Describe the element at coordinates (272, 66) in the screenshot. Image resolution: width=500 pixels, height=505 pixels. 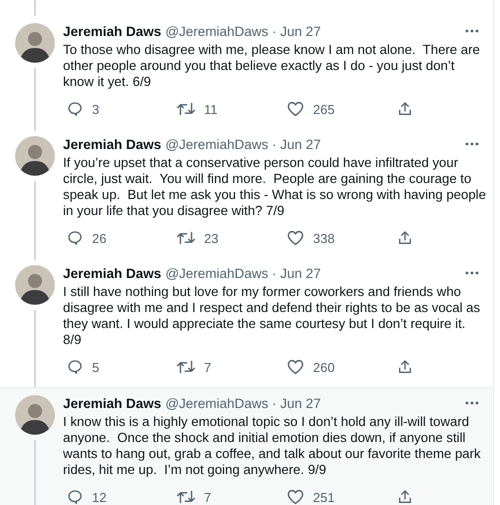
I see `tweet-text: To those who disagree with me, please know I am not alone. There are other people around you that believe exactly as I do - you just don’t know it yet. 6/9` at that location.